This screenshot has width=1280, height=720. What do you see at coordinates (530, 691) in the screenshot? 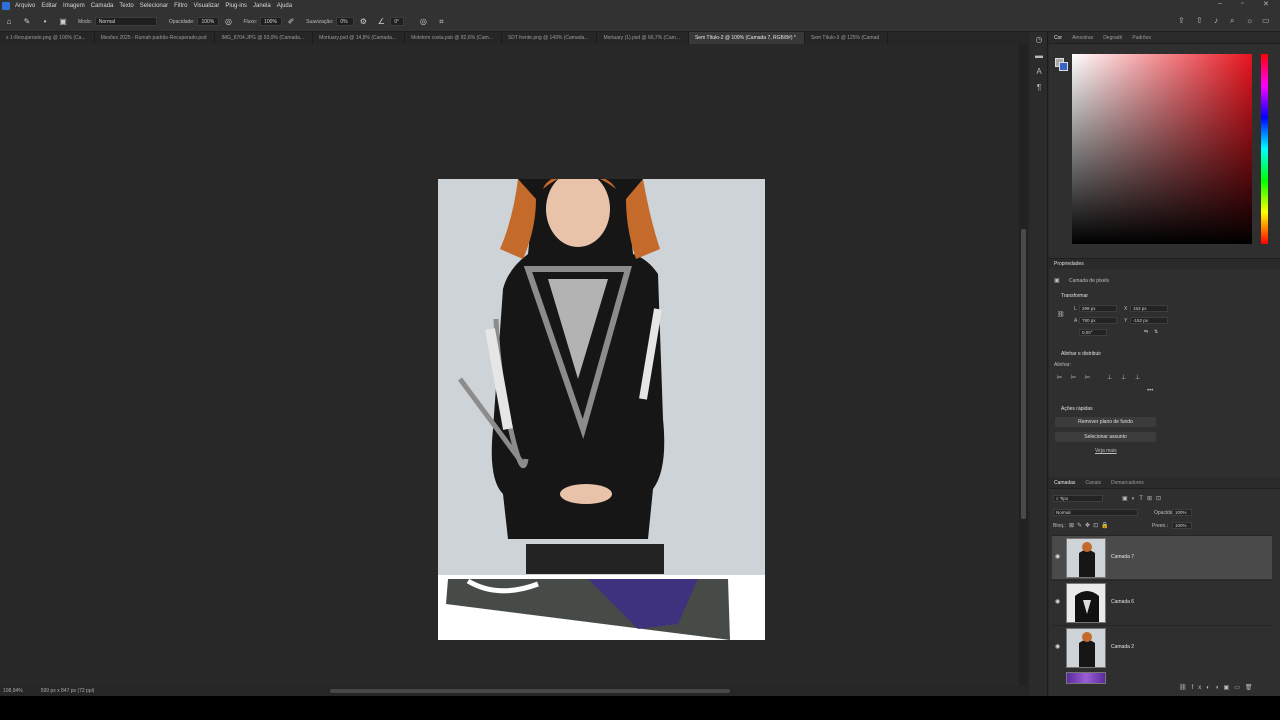
I see `horizontal-scrollbar` at bounding box center [530, 691].